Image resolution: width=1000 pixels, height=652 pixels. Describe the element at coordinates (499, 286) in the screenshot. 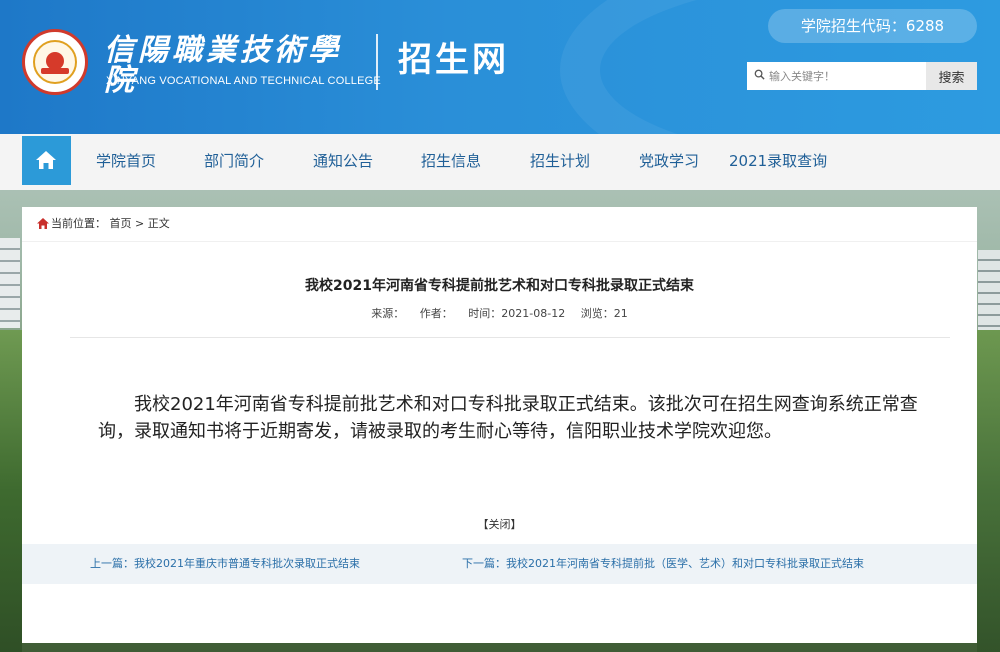

I see `article-title: 我校2021年河南省专科提前批艺术和对口专科批录取正式结束` at that location.